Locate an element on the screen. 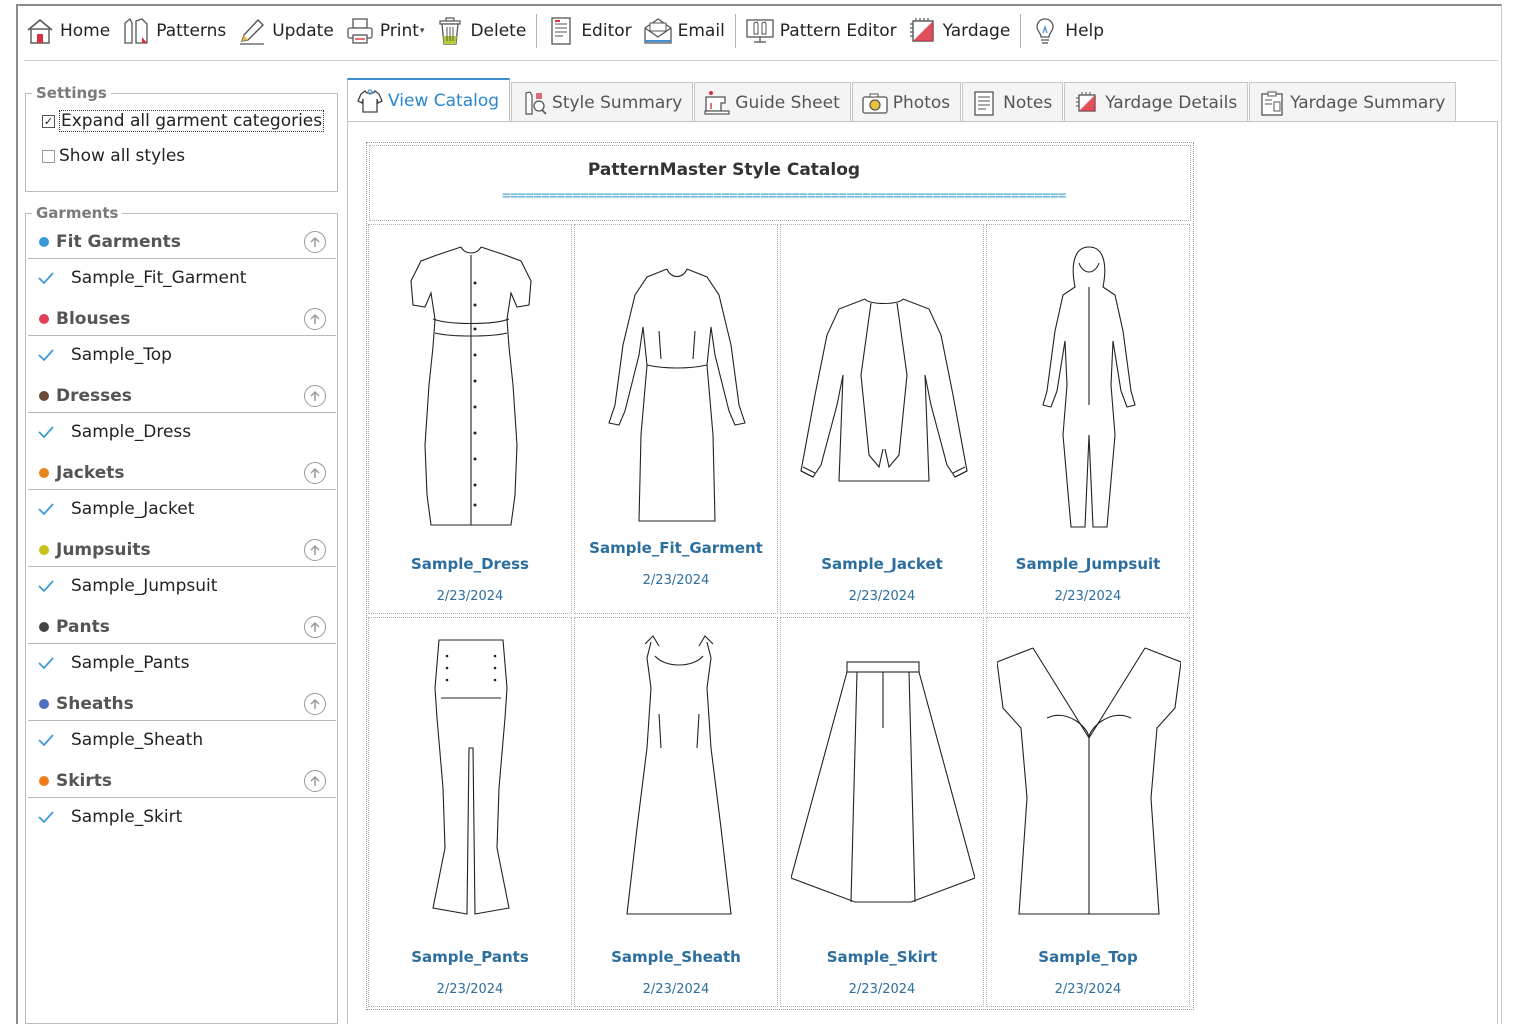  notes-icon is located at coordinates (984, 103).